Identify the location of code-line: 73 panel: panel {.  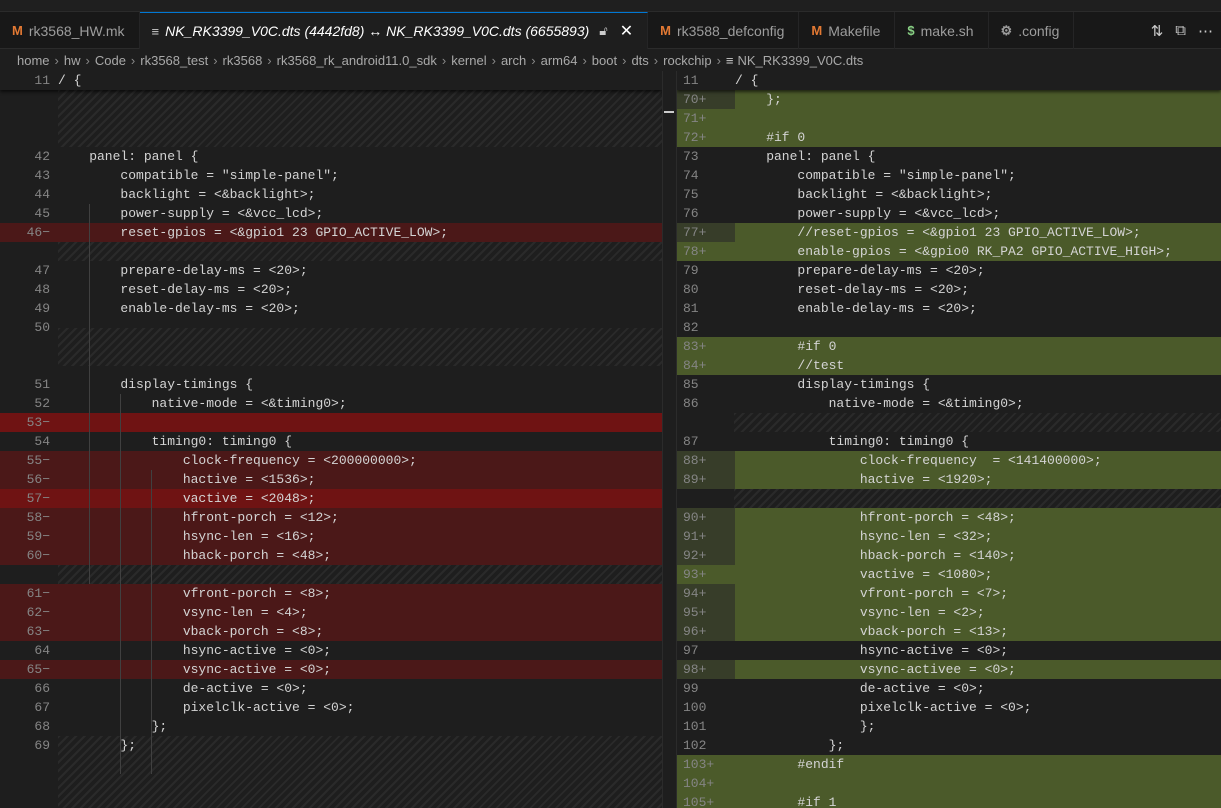
(949, 156).